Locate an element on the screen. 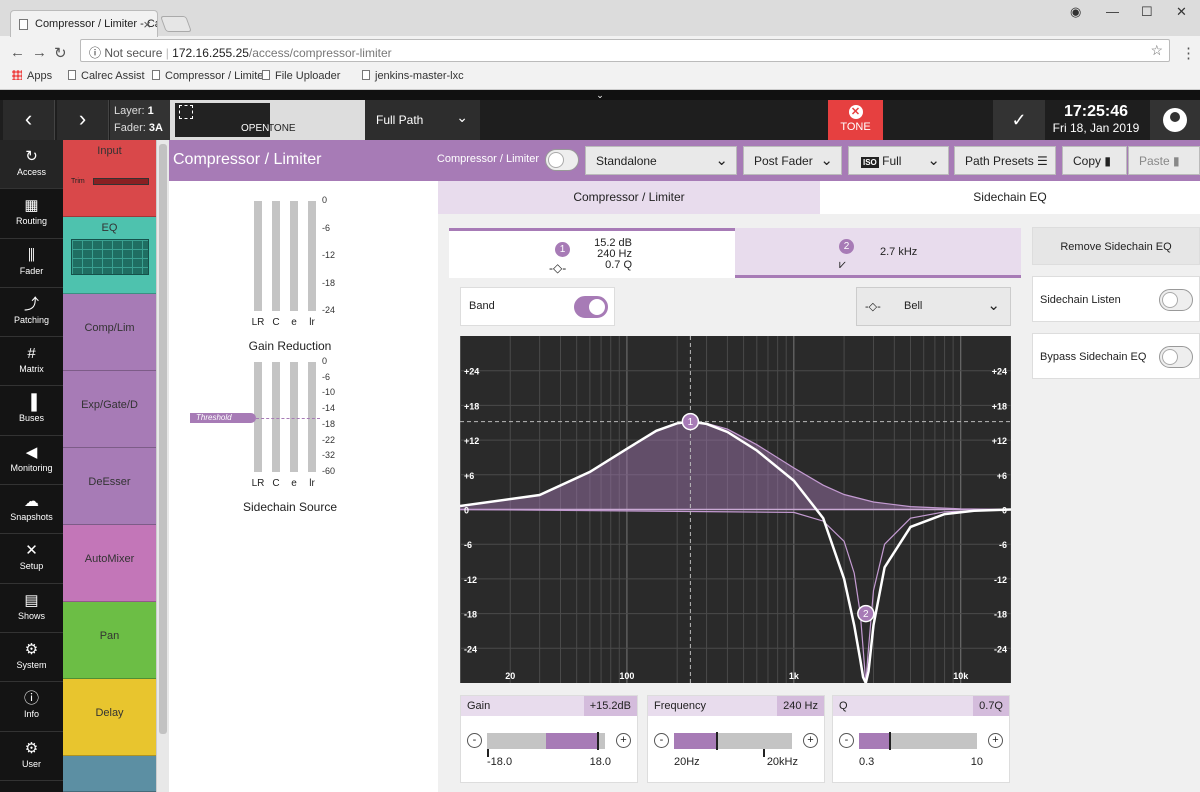  nav-matrix: # Matrix is located at coordinates (31, 362).